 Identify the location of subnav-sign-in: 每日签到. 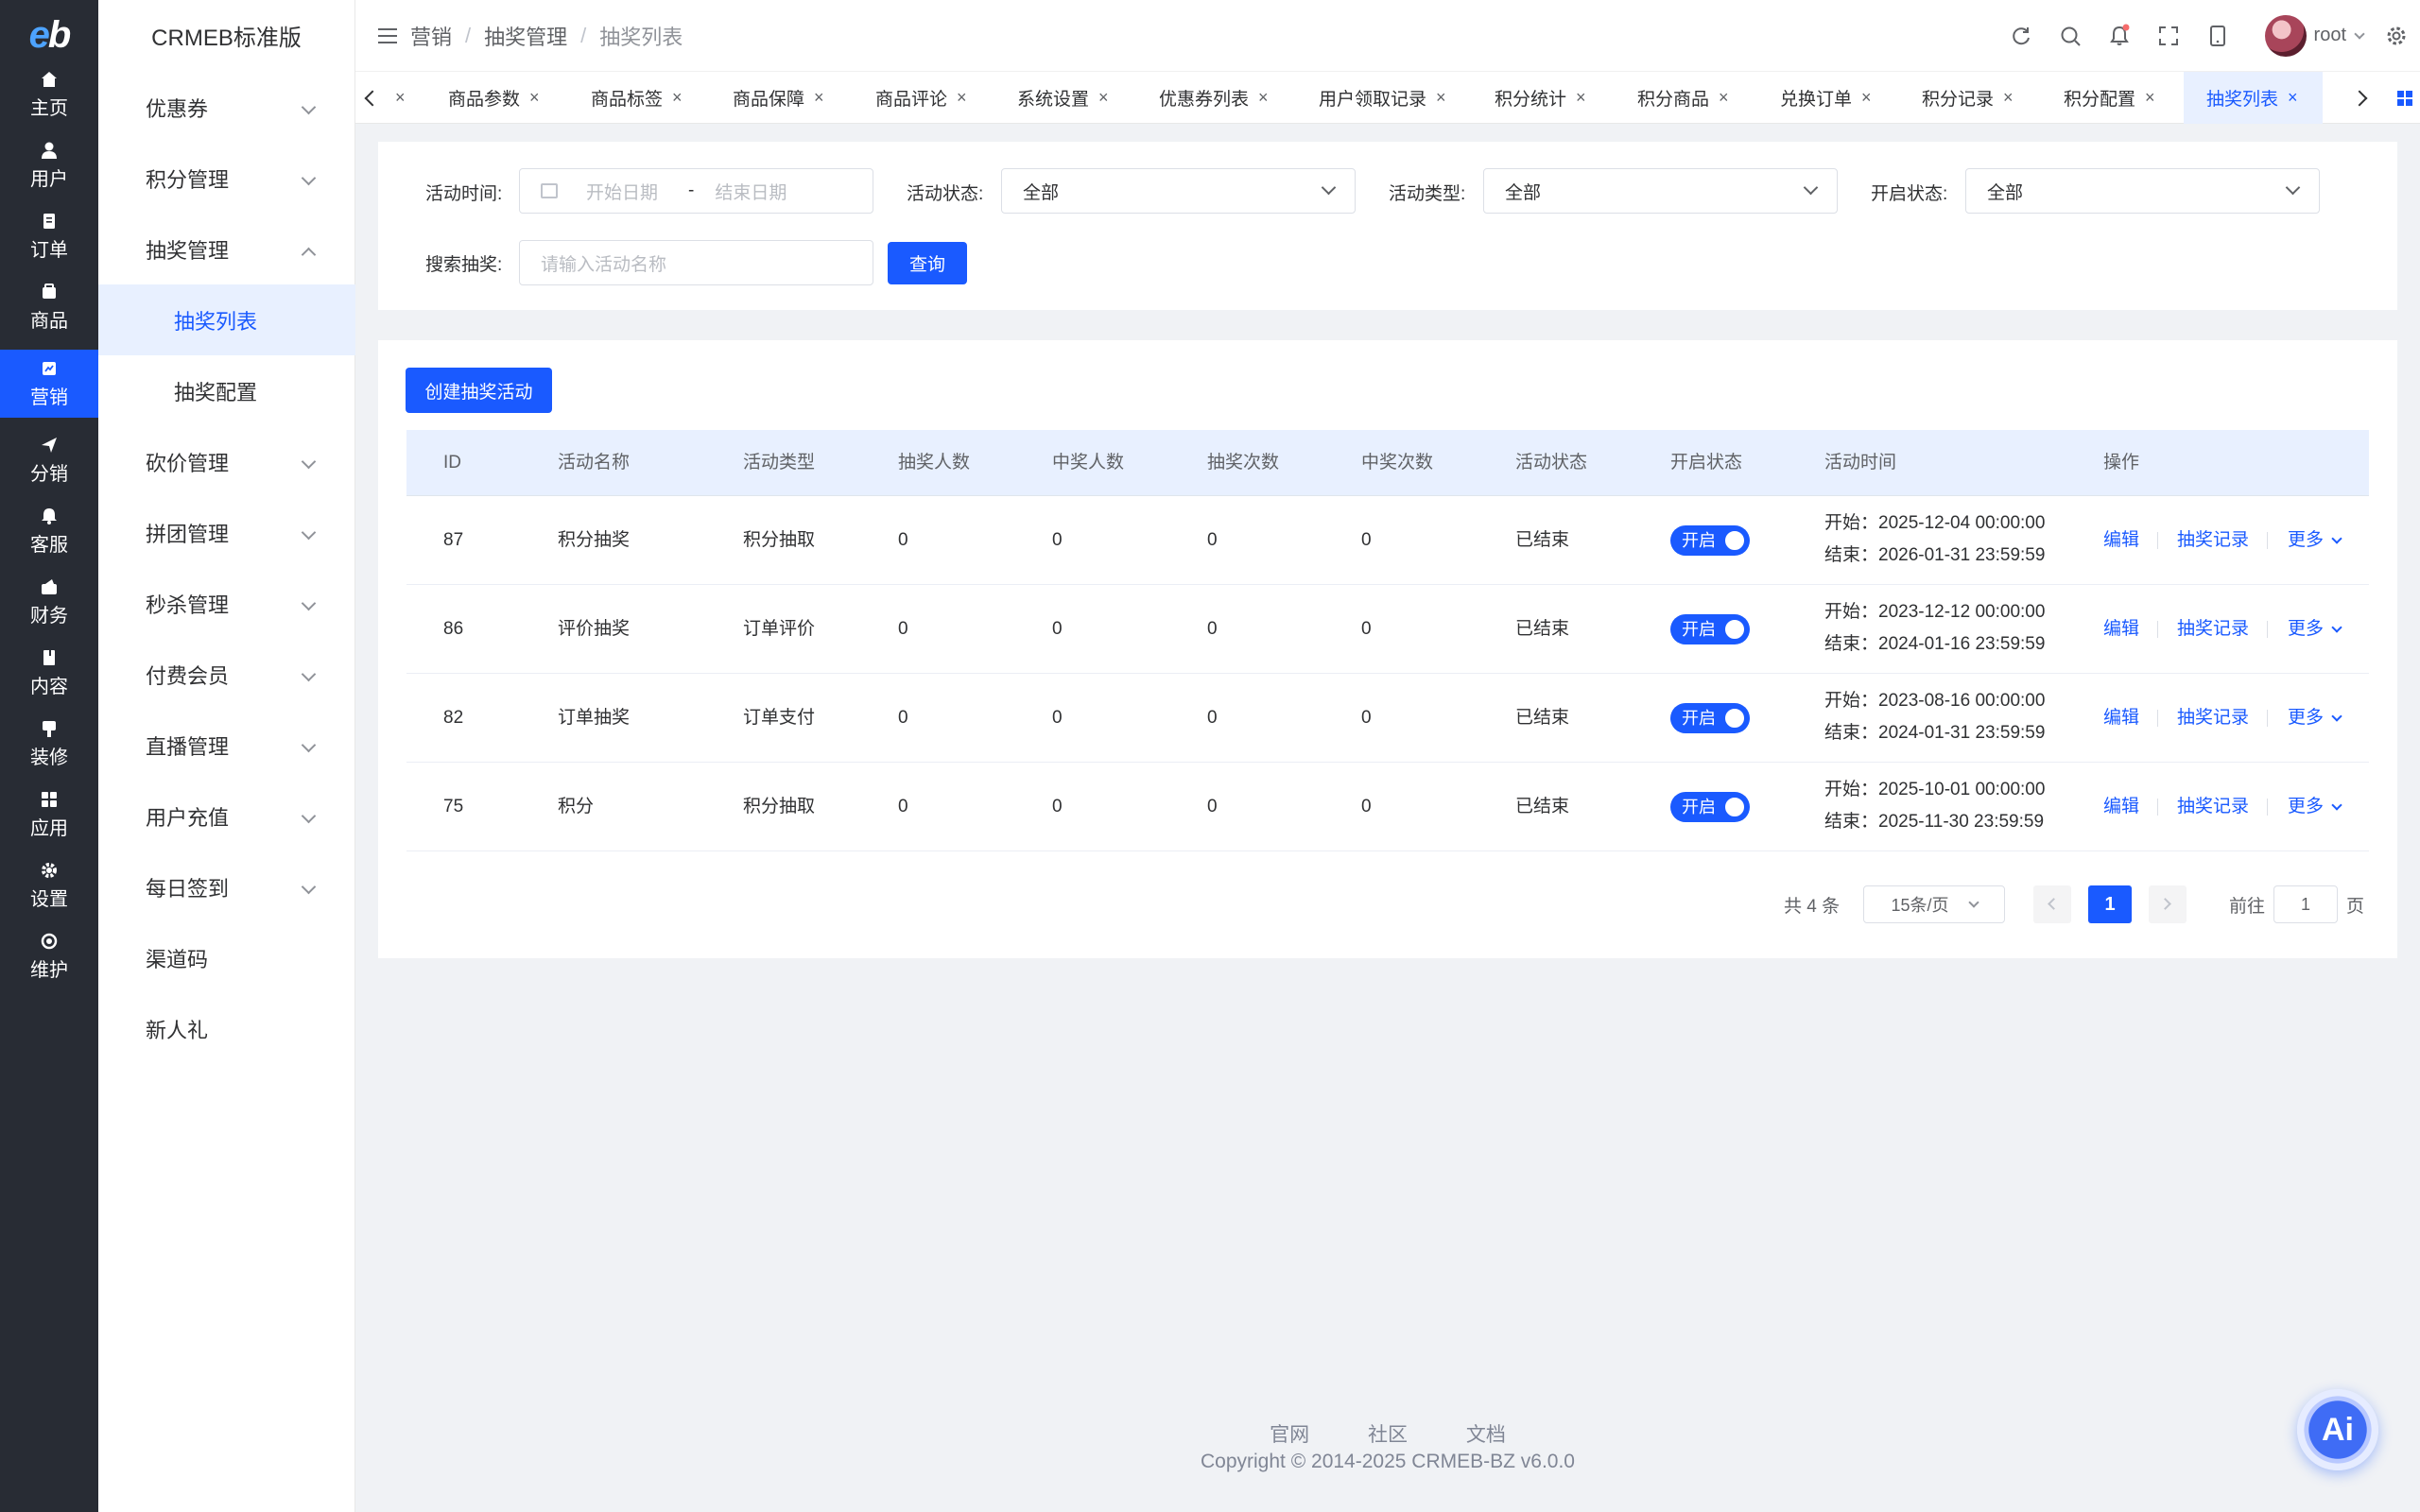
(226, 886).